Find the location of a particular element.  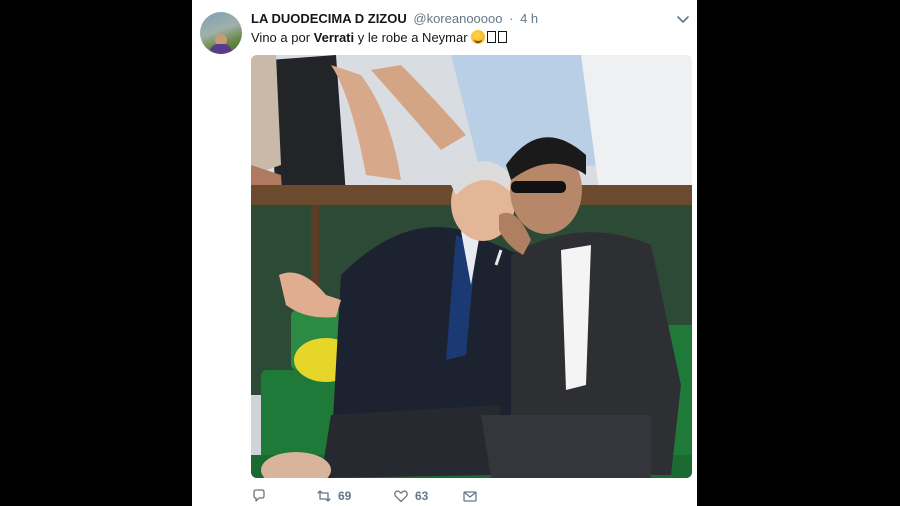

heart-icon is located at coordinates (401, 496).